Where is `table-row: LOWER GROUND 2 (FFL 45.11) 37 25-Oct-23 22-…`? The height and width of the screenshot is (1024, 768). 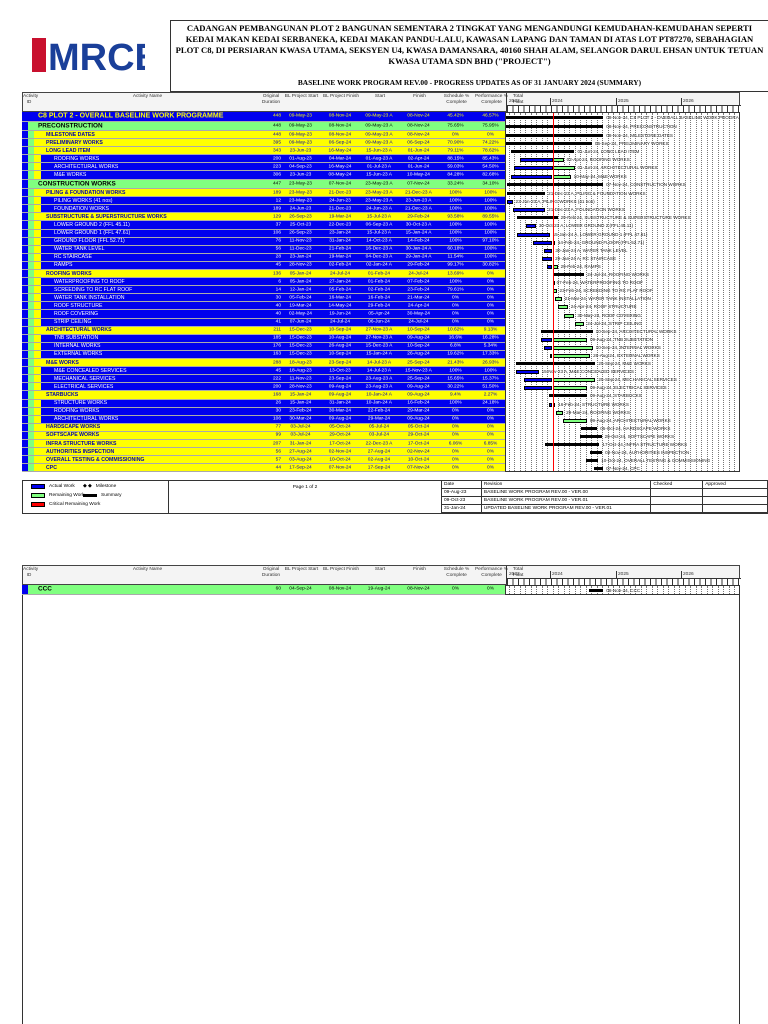 table-row: LOWER GROUND 2 (FFL 45.11) 37 25-Oct-23 22-… is located at coordinates (263, 225).